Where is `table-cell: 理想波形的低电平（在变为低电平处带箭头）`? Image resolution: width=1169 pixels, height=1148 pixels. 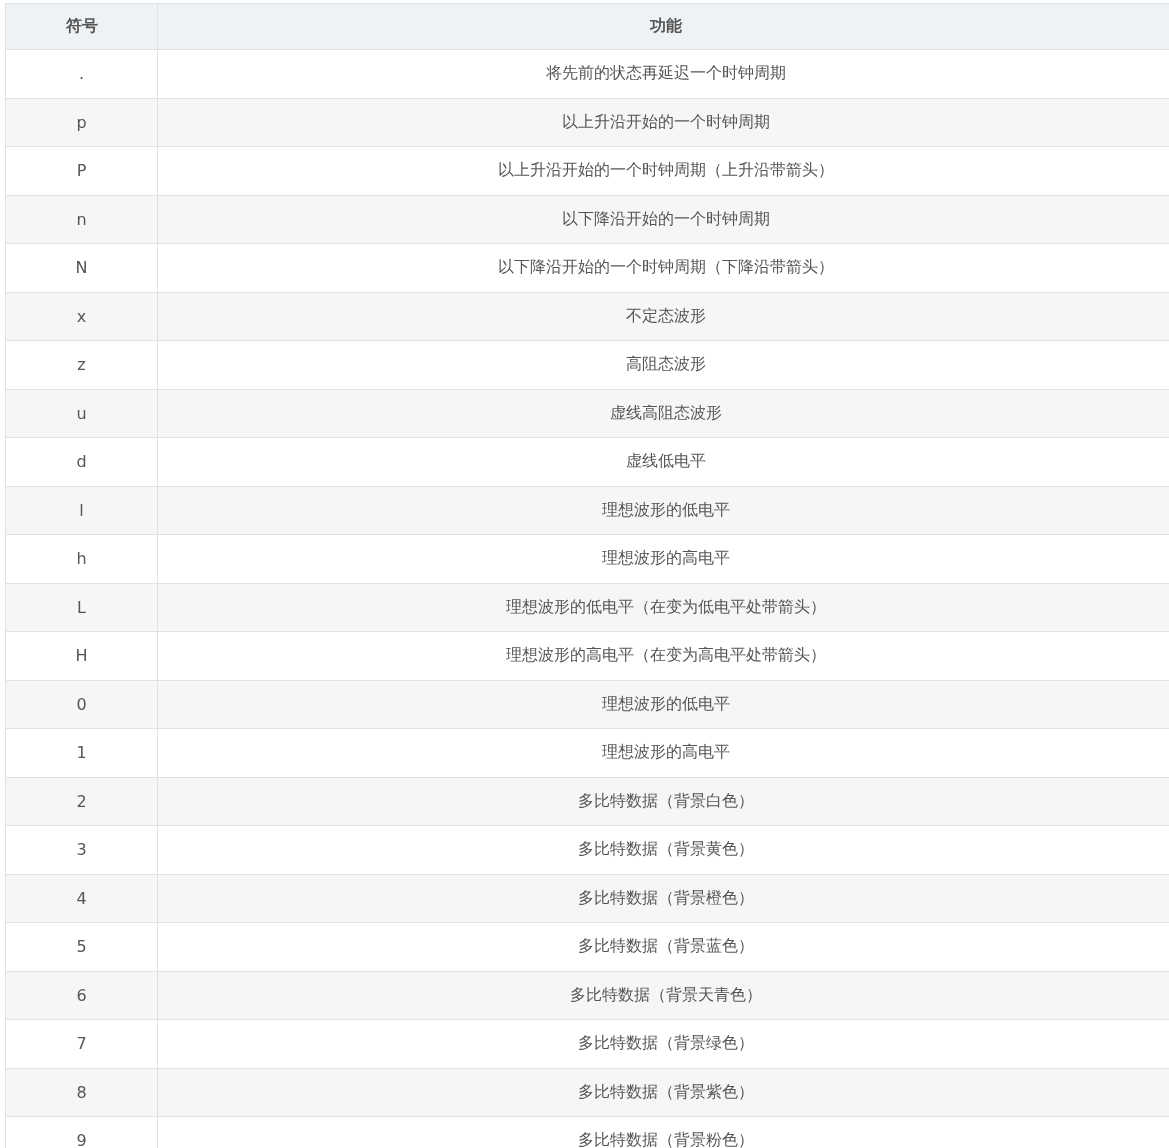
table-cell: 理想波形的低电平（在变为低电平处带箭头） is located at coordinates (663, 607).